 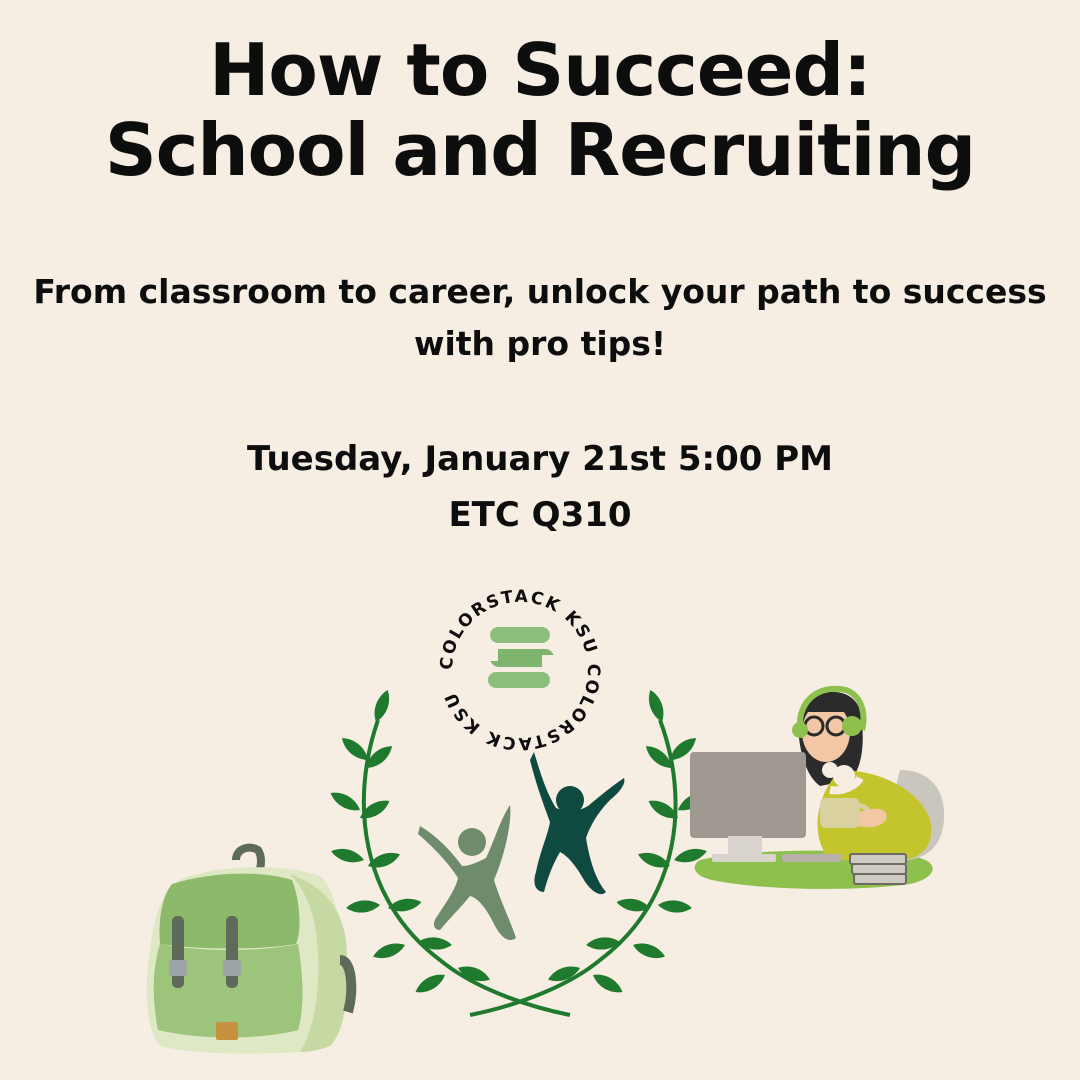 I want to click on logo-s-mark, so click(x=520, y=657).